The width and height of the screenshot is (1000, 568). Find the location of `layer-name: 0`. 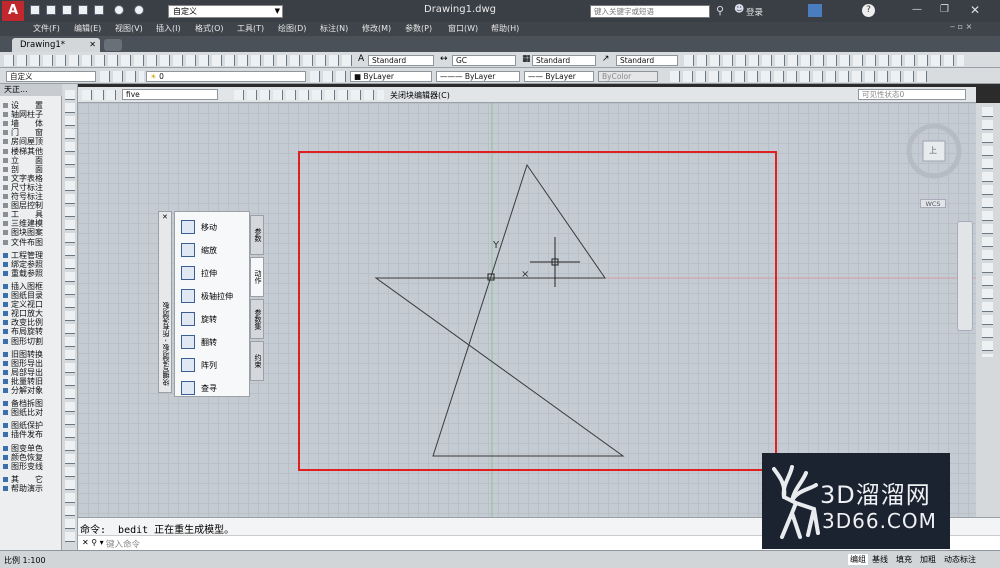

layer-name: 0 is located at coordinates (161, 76).